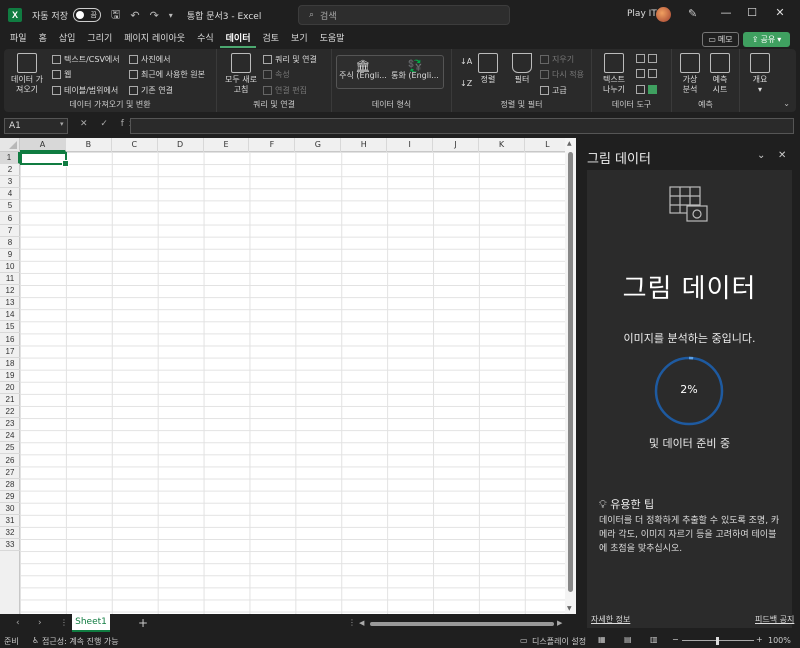 This screenshot has height=648, width=800. I want to click on name-box: A1, so click(36, 126).